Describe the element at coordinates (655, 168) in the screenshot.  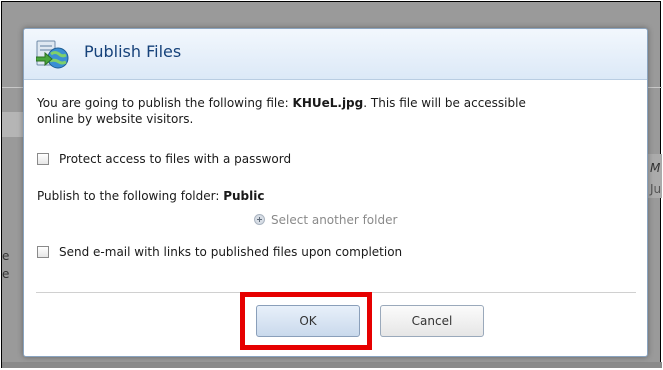
I see `background-text-fragment: M` at that location.